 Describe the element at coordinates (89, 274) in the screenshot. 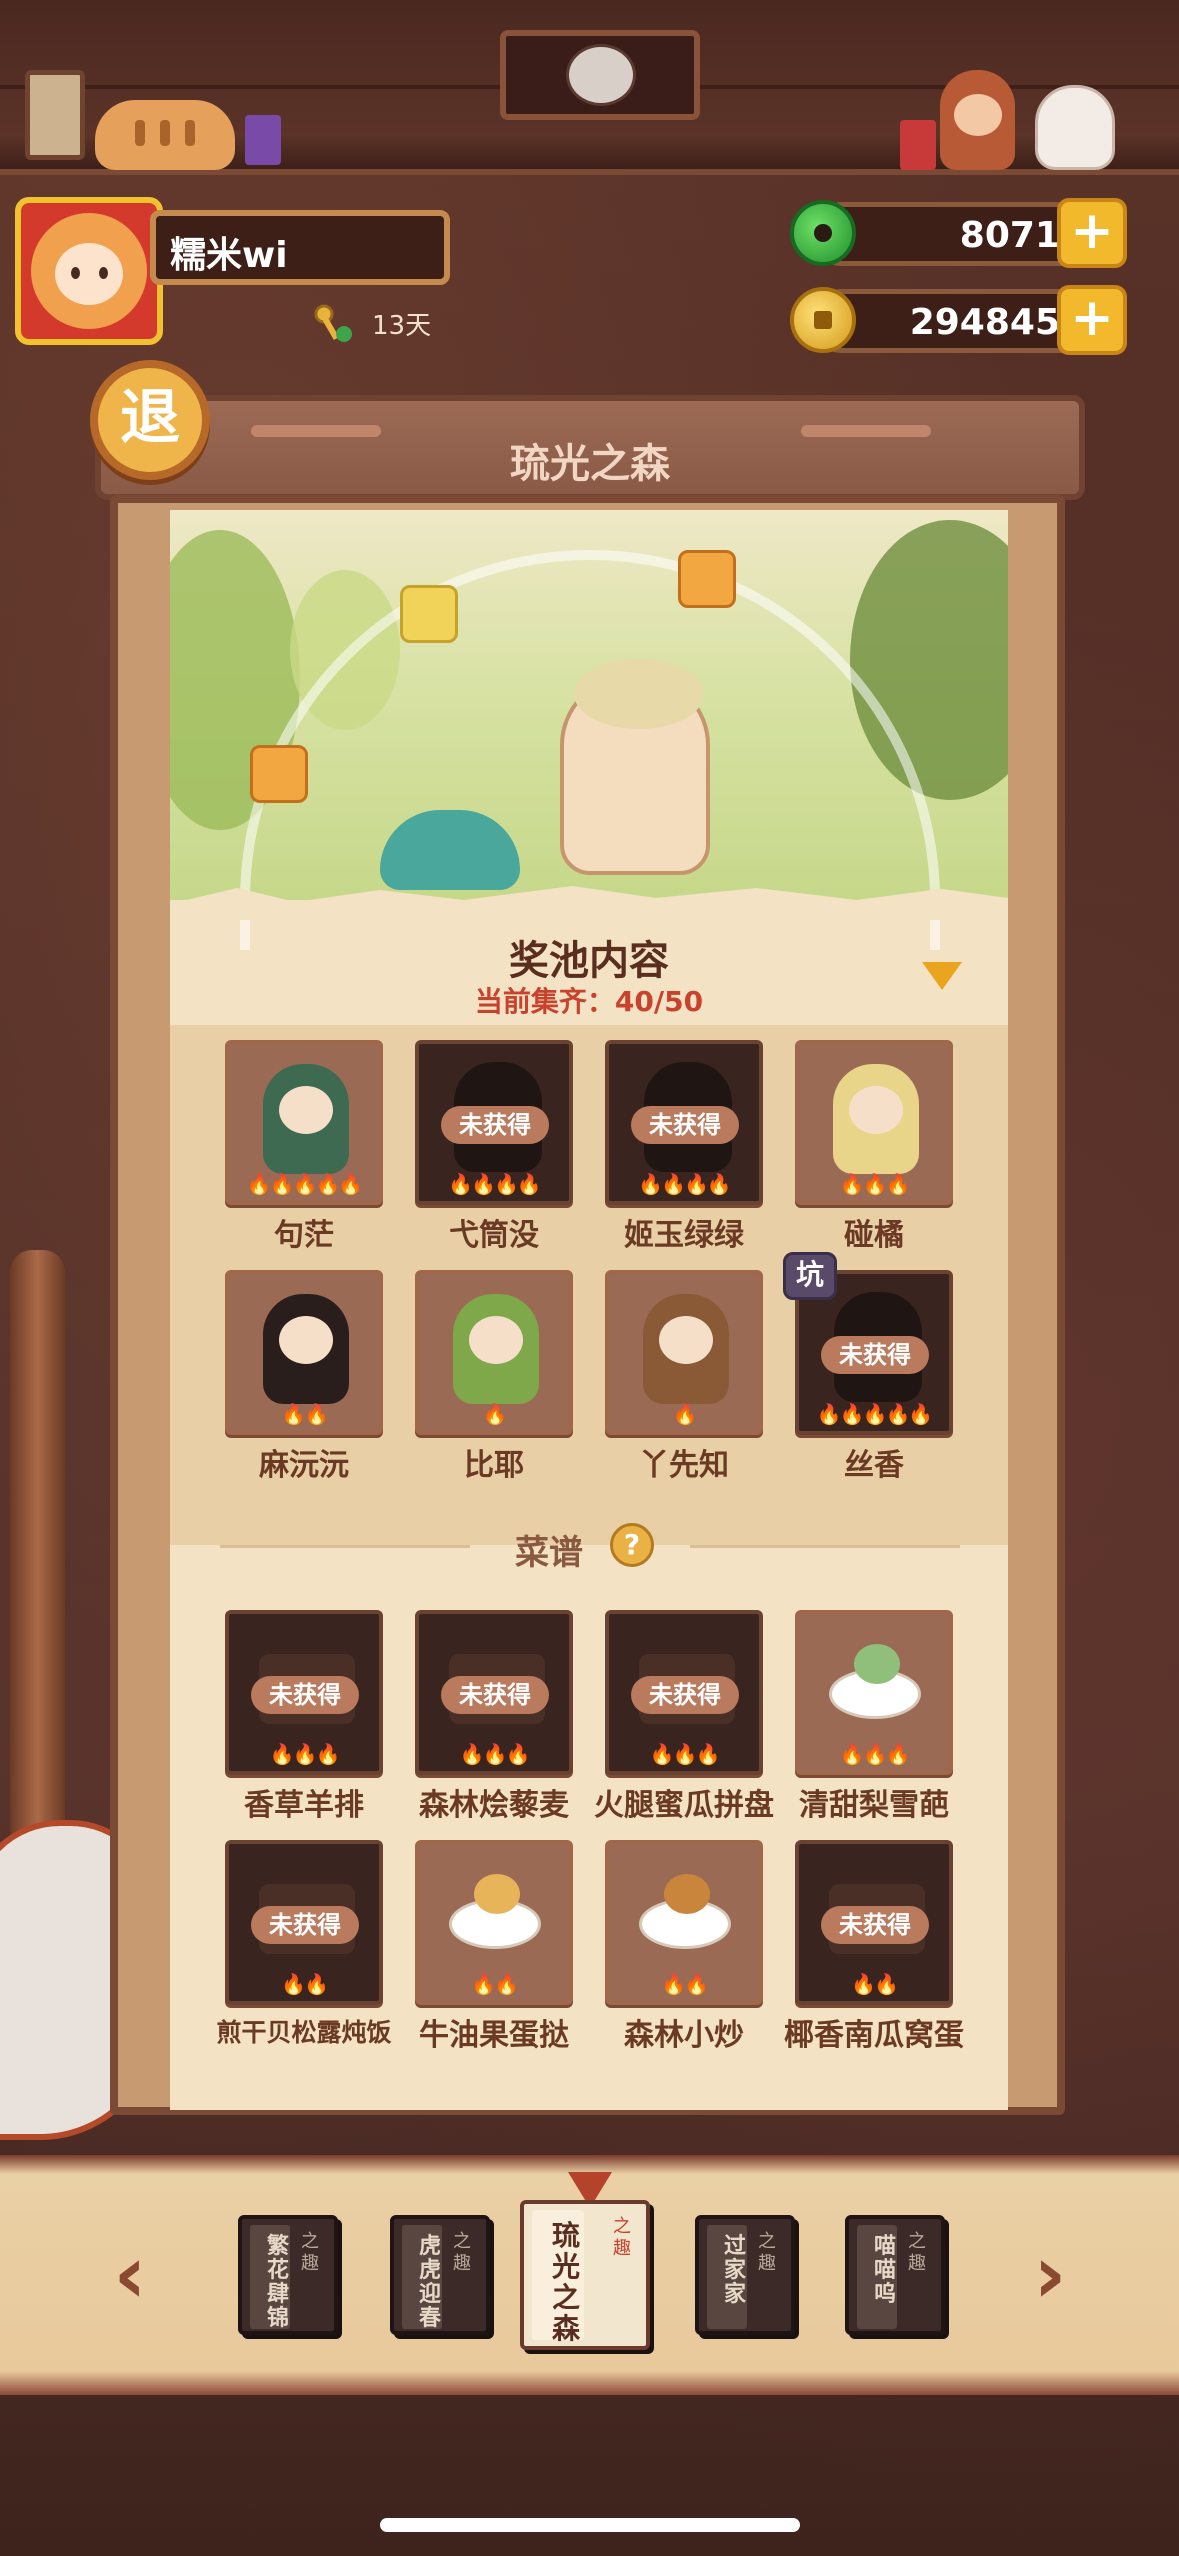

I see `avatar-face` at that location.